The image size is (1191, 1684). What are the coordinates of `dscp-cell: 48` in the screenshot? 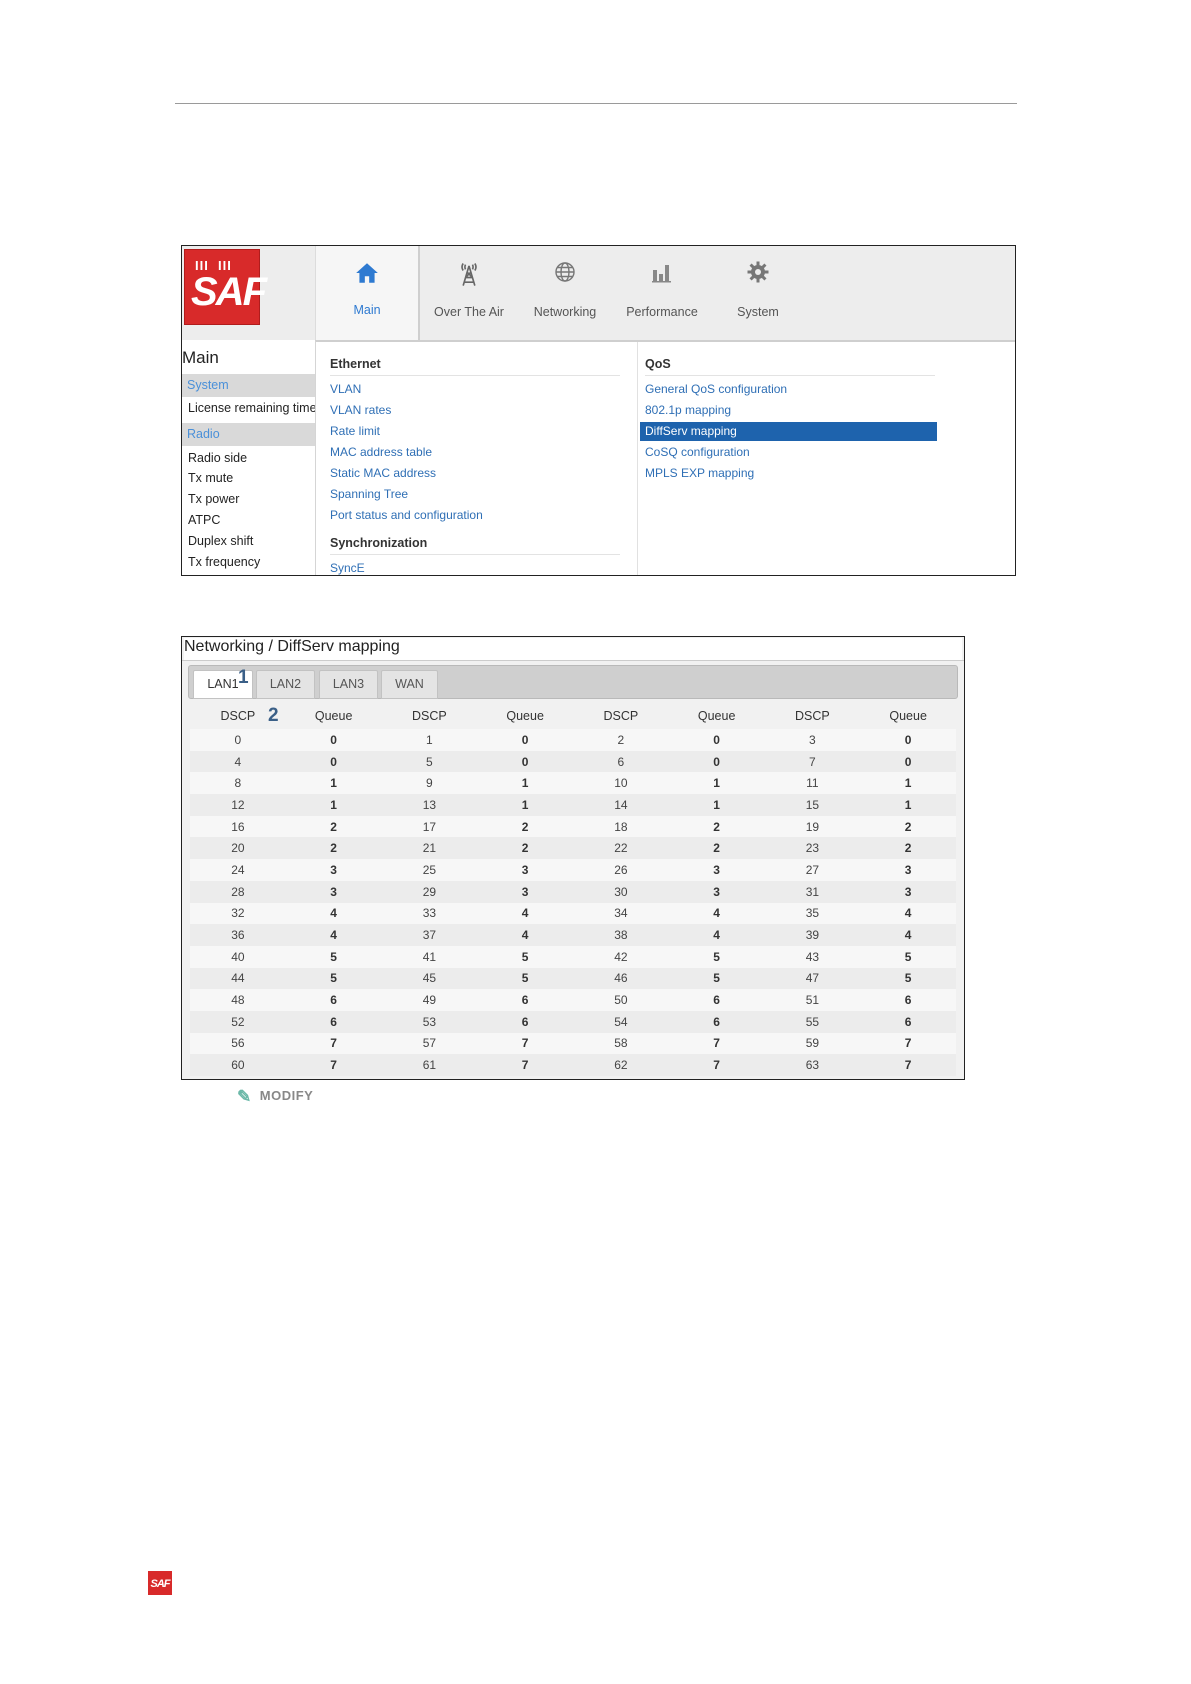 It's located at (238, 1000).